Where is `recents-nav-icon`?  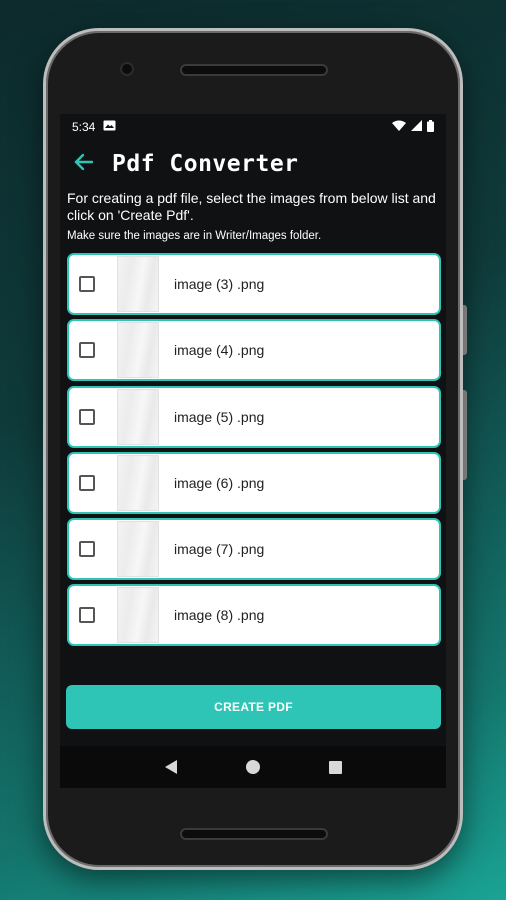
recents-nav-icon is located at coordinates (335, 767).